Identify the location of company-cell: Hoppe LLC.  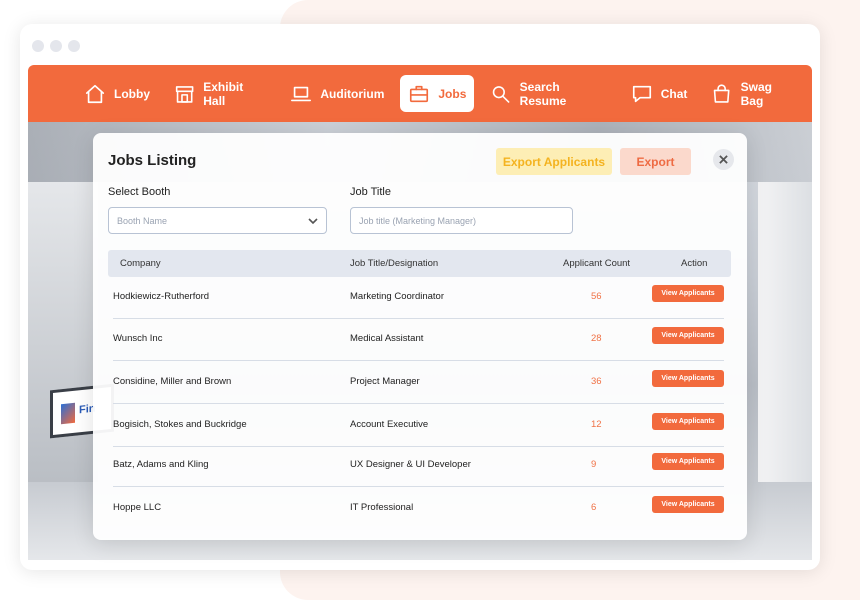
(137, 507).